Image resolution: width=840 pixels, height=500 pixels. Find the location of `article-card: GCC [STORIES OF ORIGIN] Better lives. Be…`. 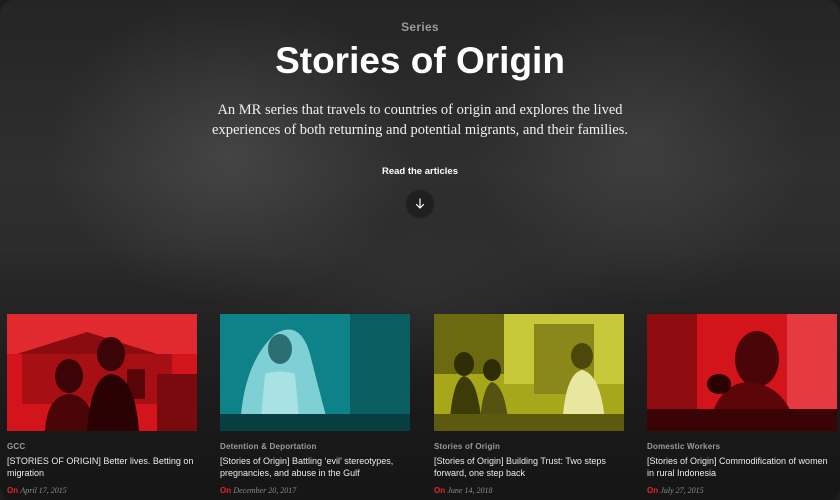

article-card: GCC [STORIES OF ORIGIN] Better lives. Be… is located at coordinates (102, 404).